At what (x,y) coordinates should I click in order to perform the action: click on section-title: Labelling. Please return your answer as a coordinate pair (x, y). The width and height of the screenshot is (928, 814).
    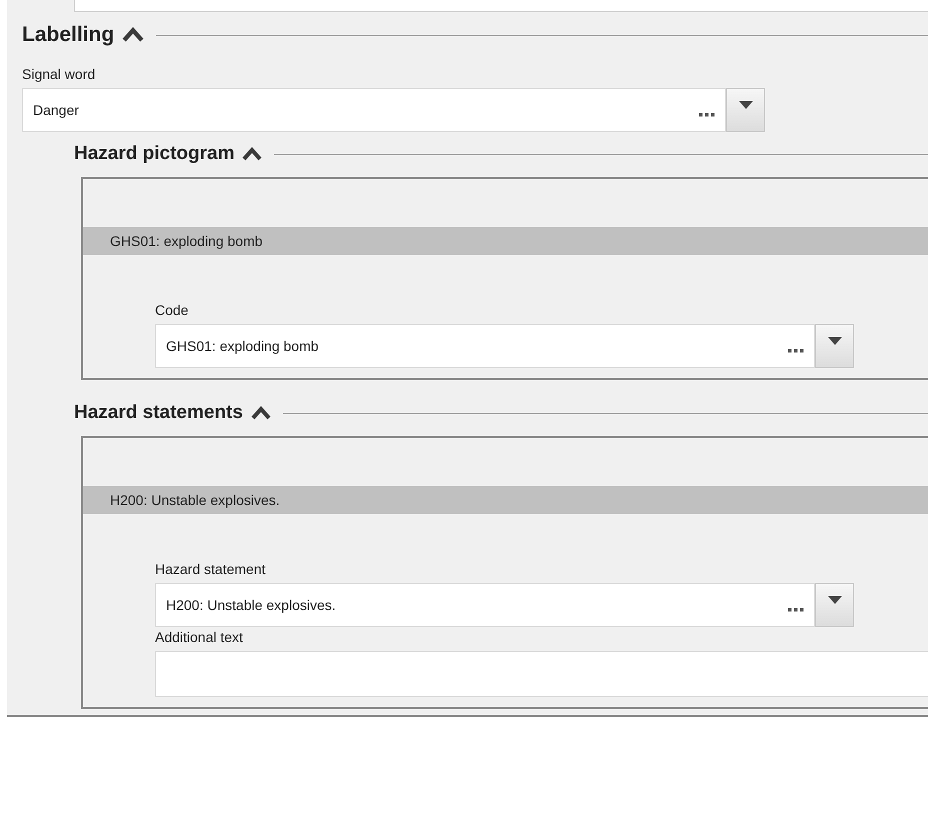
    Looking at the image, I should click on (68, 35).